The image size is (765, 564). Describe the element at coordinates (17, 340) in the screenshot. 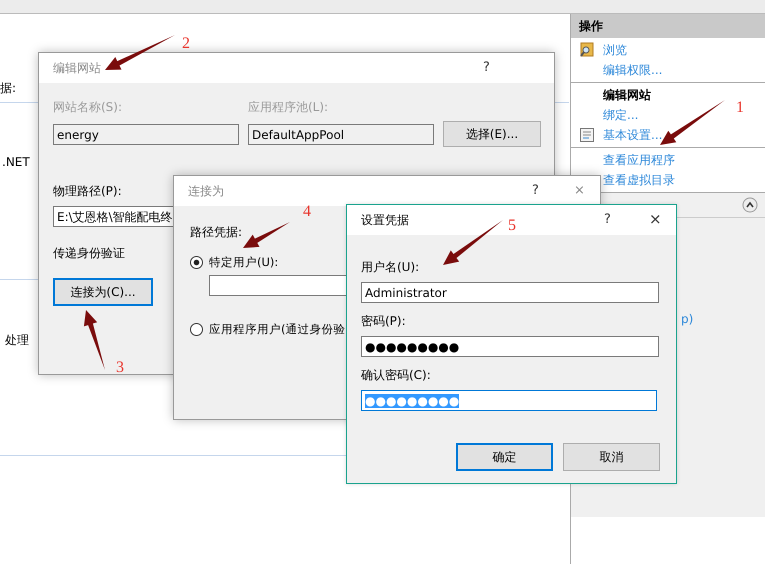

I see `background-text: 处理` at that location.